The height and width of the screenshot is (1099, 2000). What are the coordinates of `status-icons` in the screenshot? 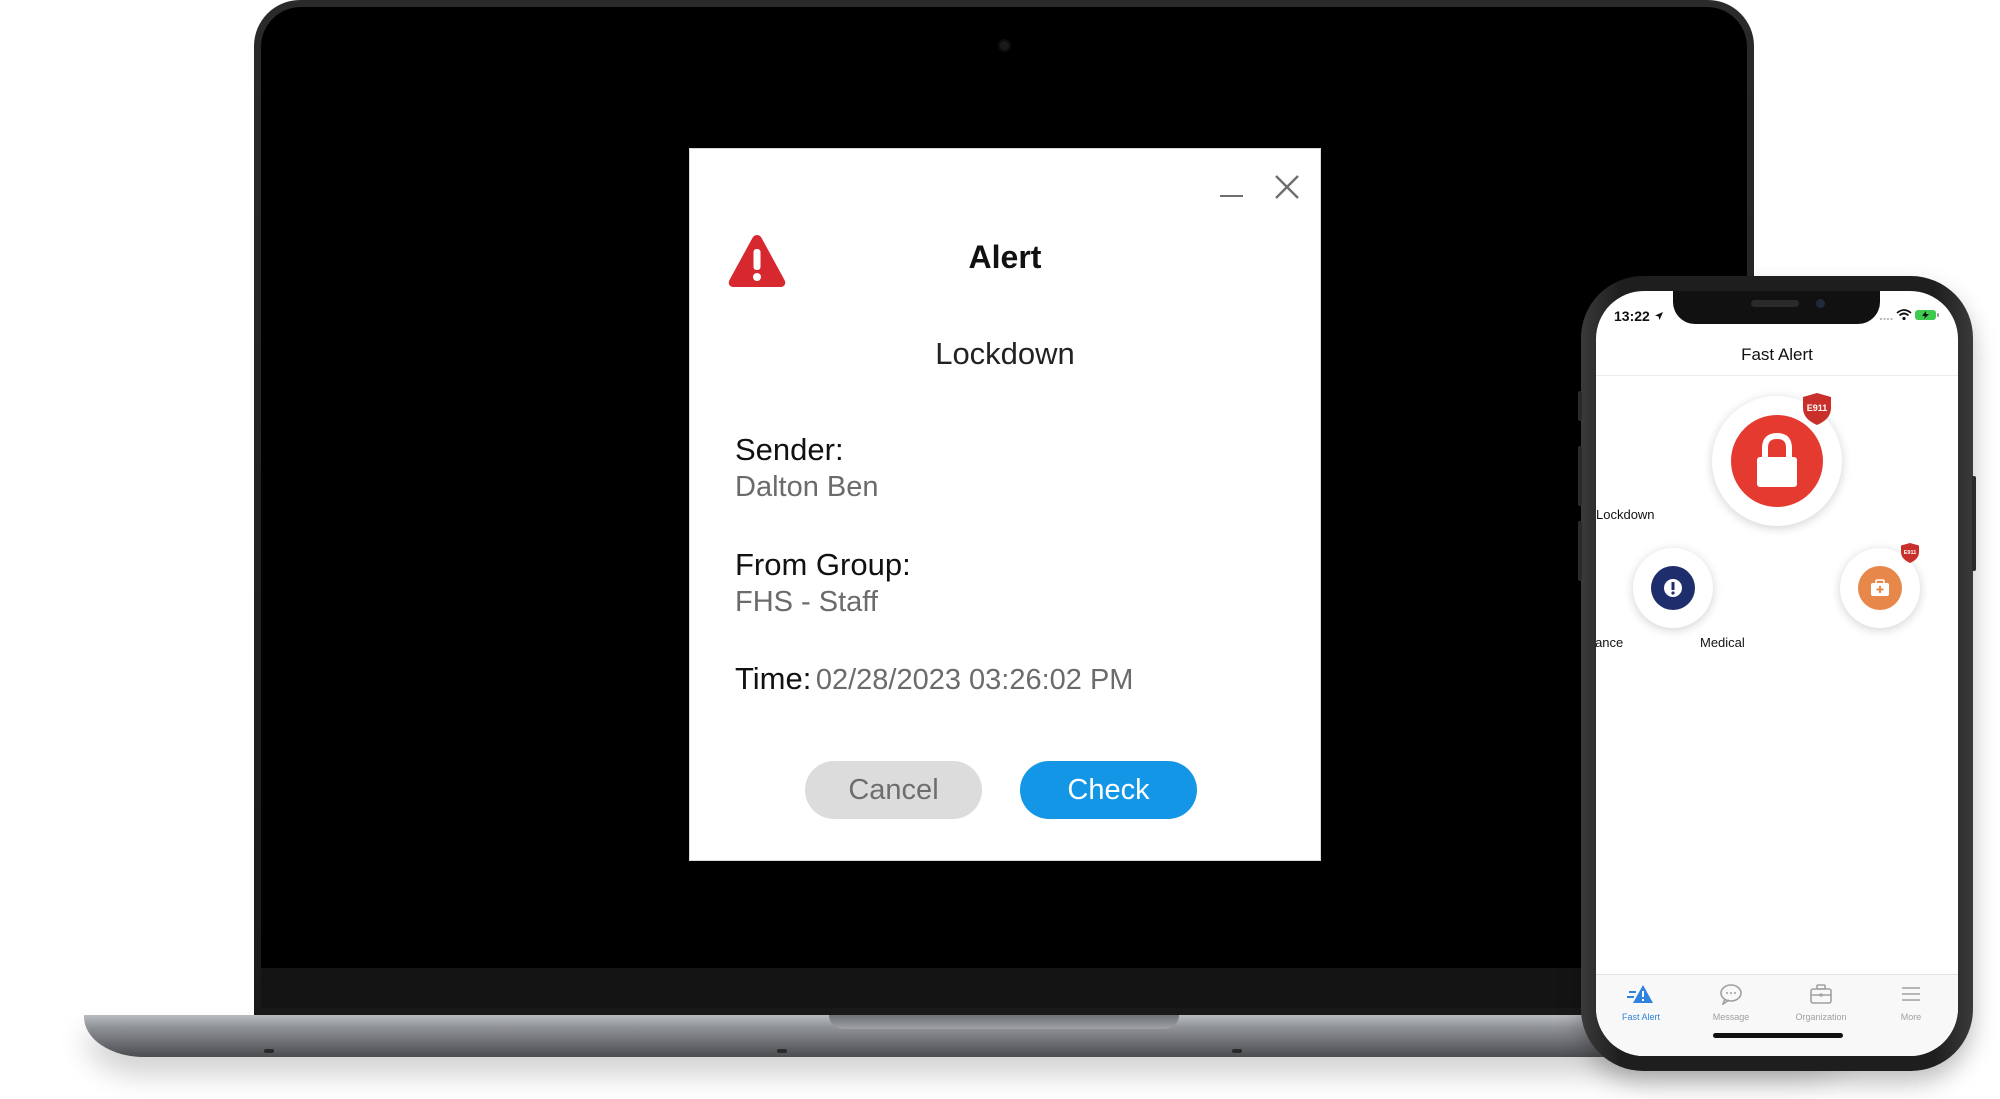 It's located at (1910, 315).